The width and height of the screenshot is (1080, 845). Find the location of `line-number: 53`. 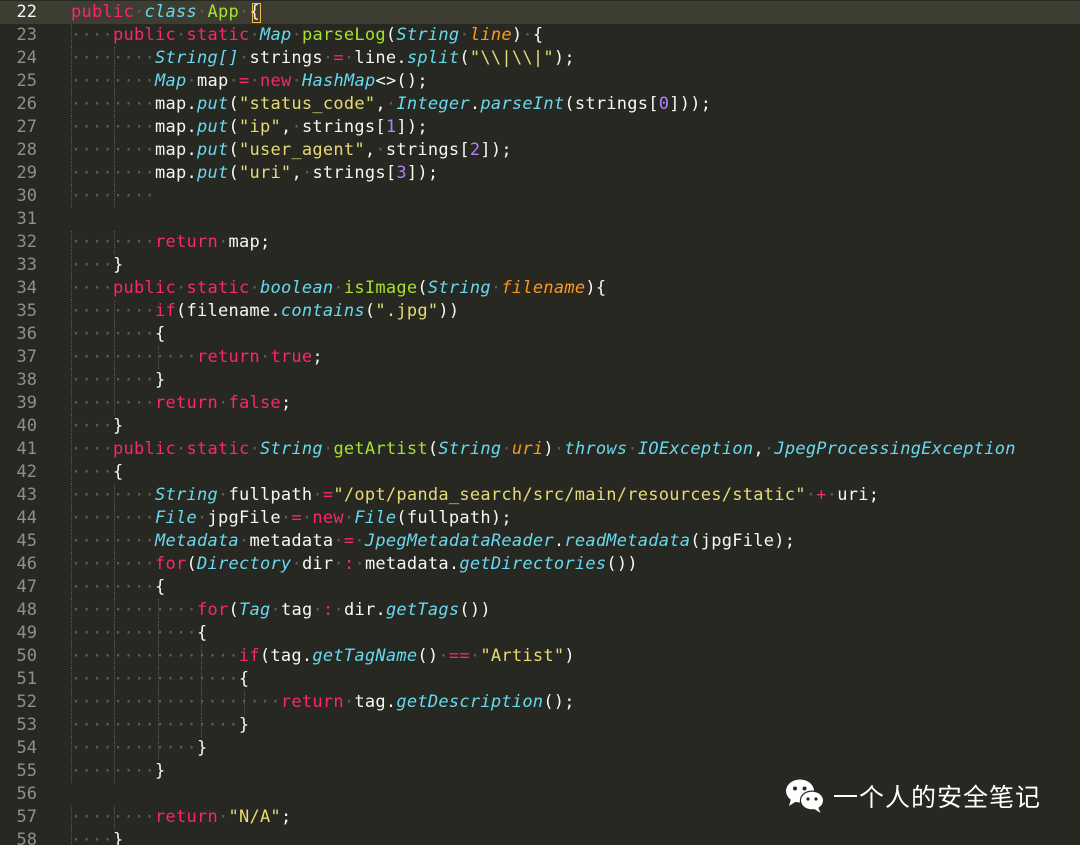

line-number: 53 is located at coordinates (26, 725).